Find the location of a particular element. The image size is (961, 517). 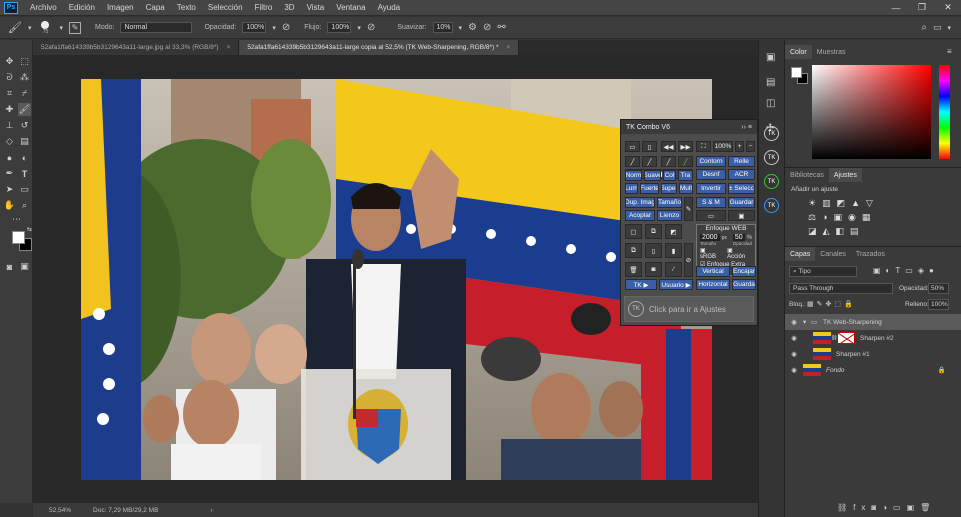

path-selection-icon: ➤ is located at coordinates (9, 189).